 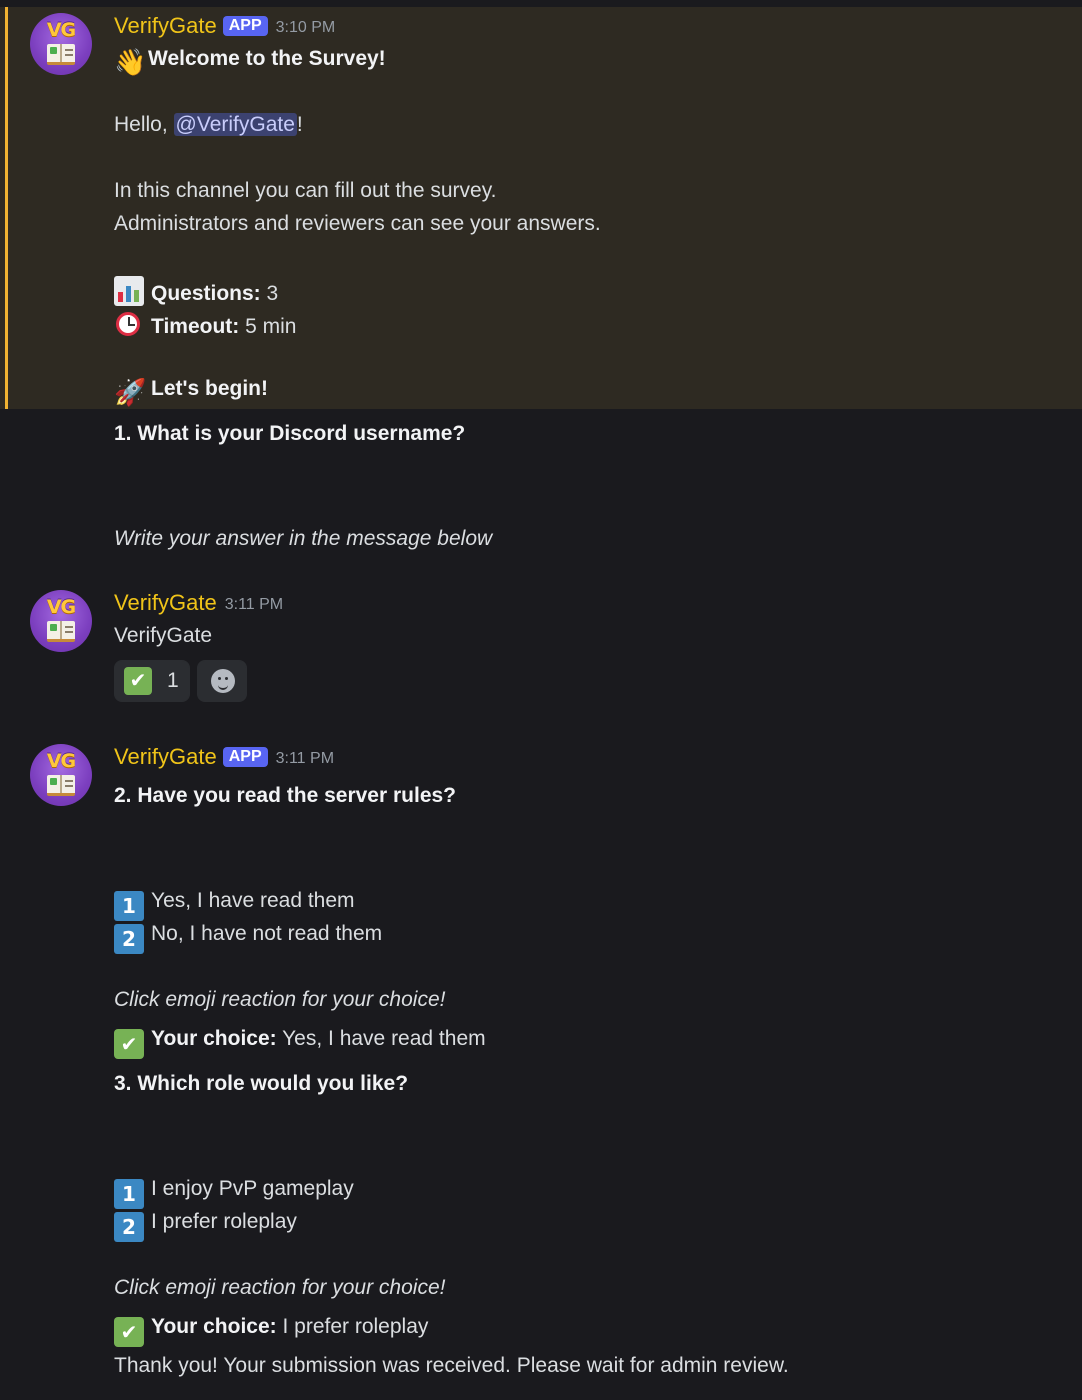 What do you see at coordinates (129, 291) in the screenshot?
I see `bar-chart-icon` at bounding box center [129, 291].